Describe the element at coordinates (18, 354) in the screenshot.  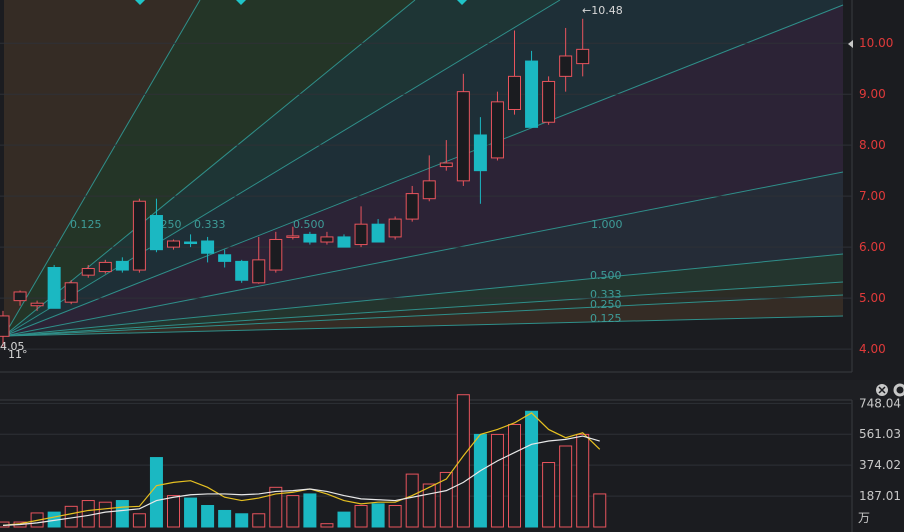
I see `angle-label: 11°` at that location.